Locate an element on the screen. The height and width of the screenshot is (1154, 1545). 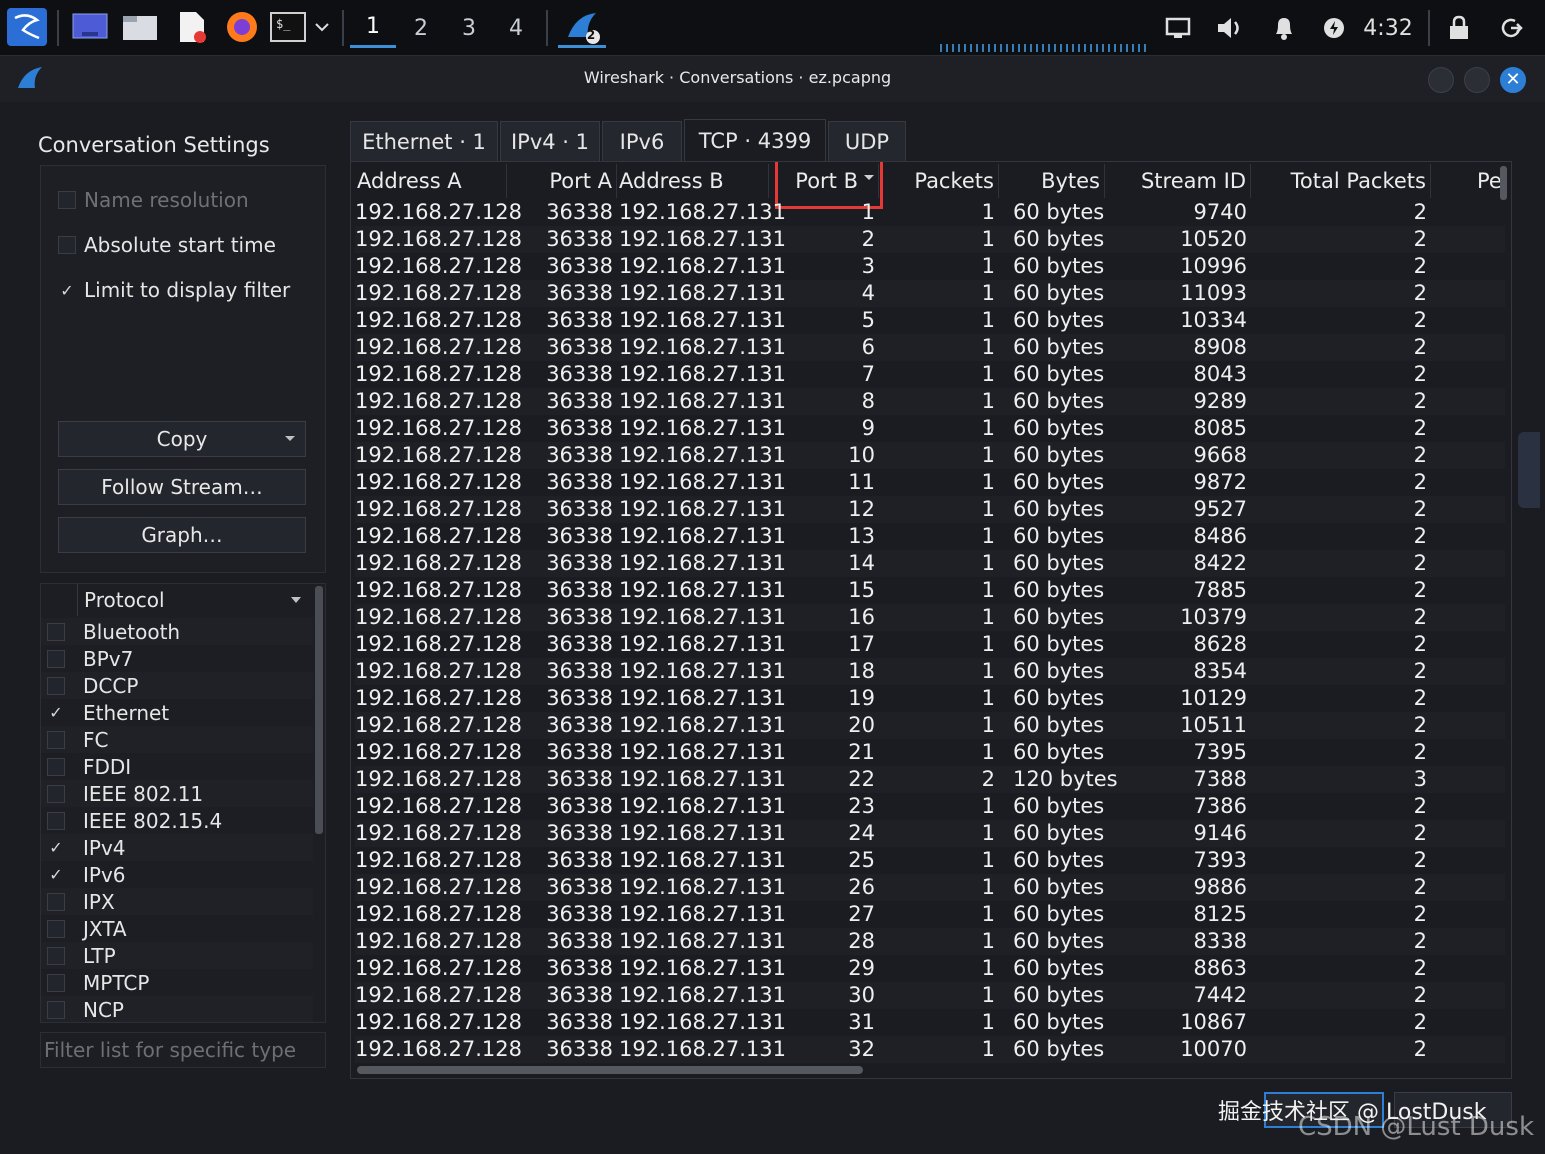
protocol-item: BPv7 is located at coordinates (177, 658).